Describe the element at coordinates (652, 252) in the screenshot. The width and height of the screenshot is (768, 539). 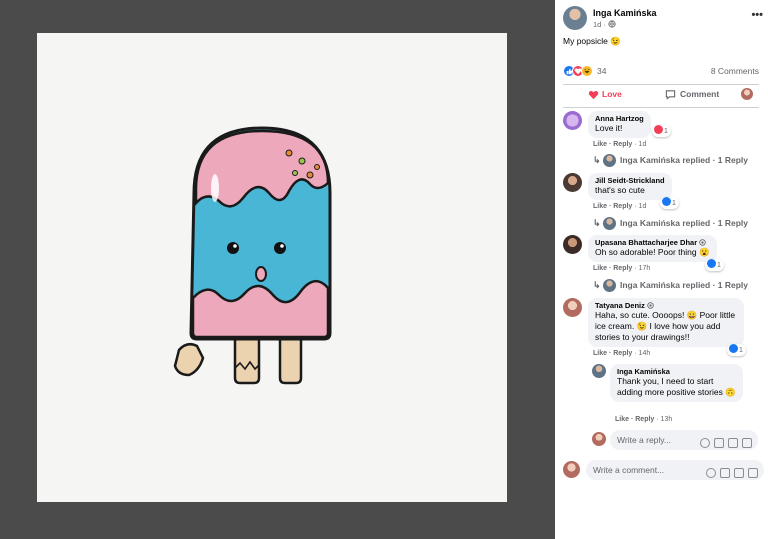
I see `comment-text: Oh so adorable! Poor thing 😮` at that location.